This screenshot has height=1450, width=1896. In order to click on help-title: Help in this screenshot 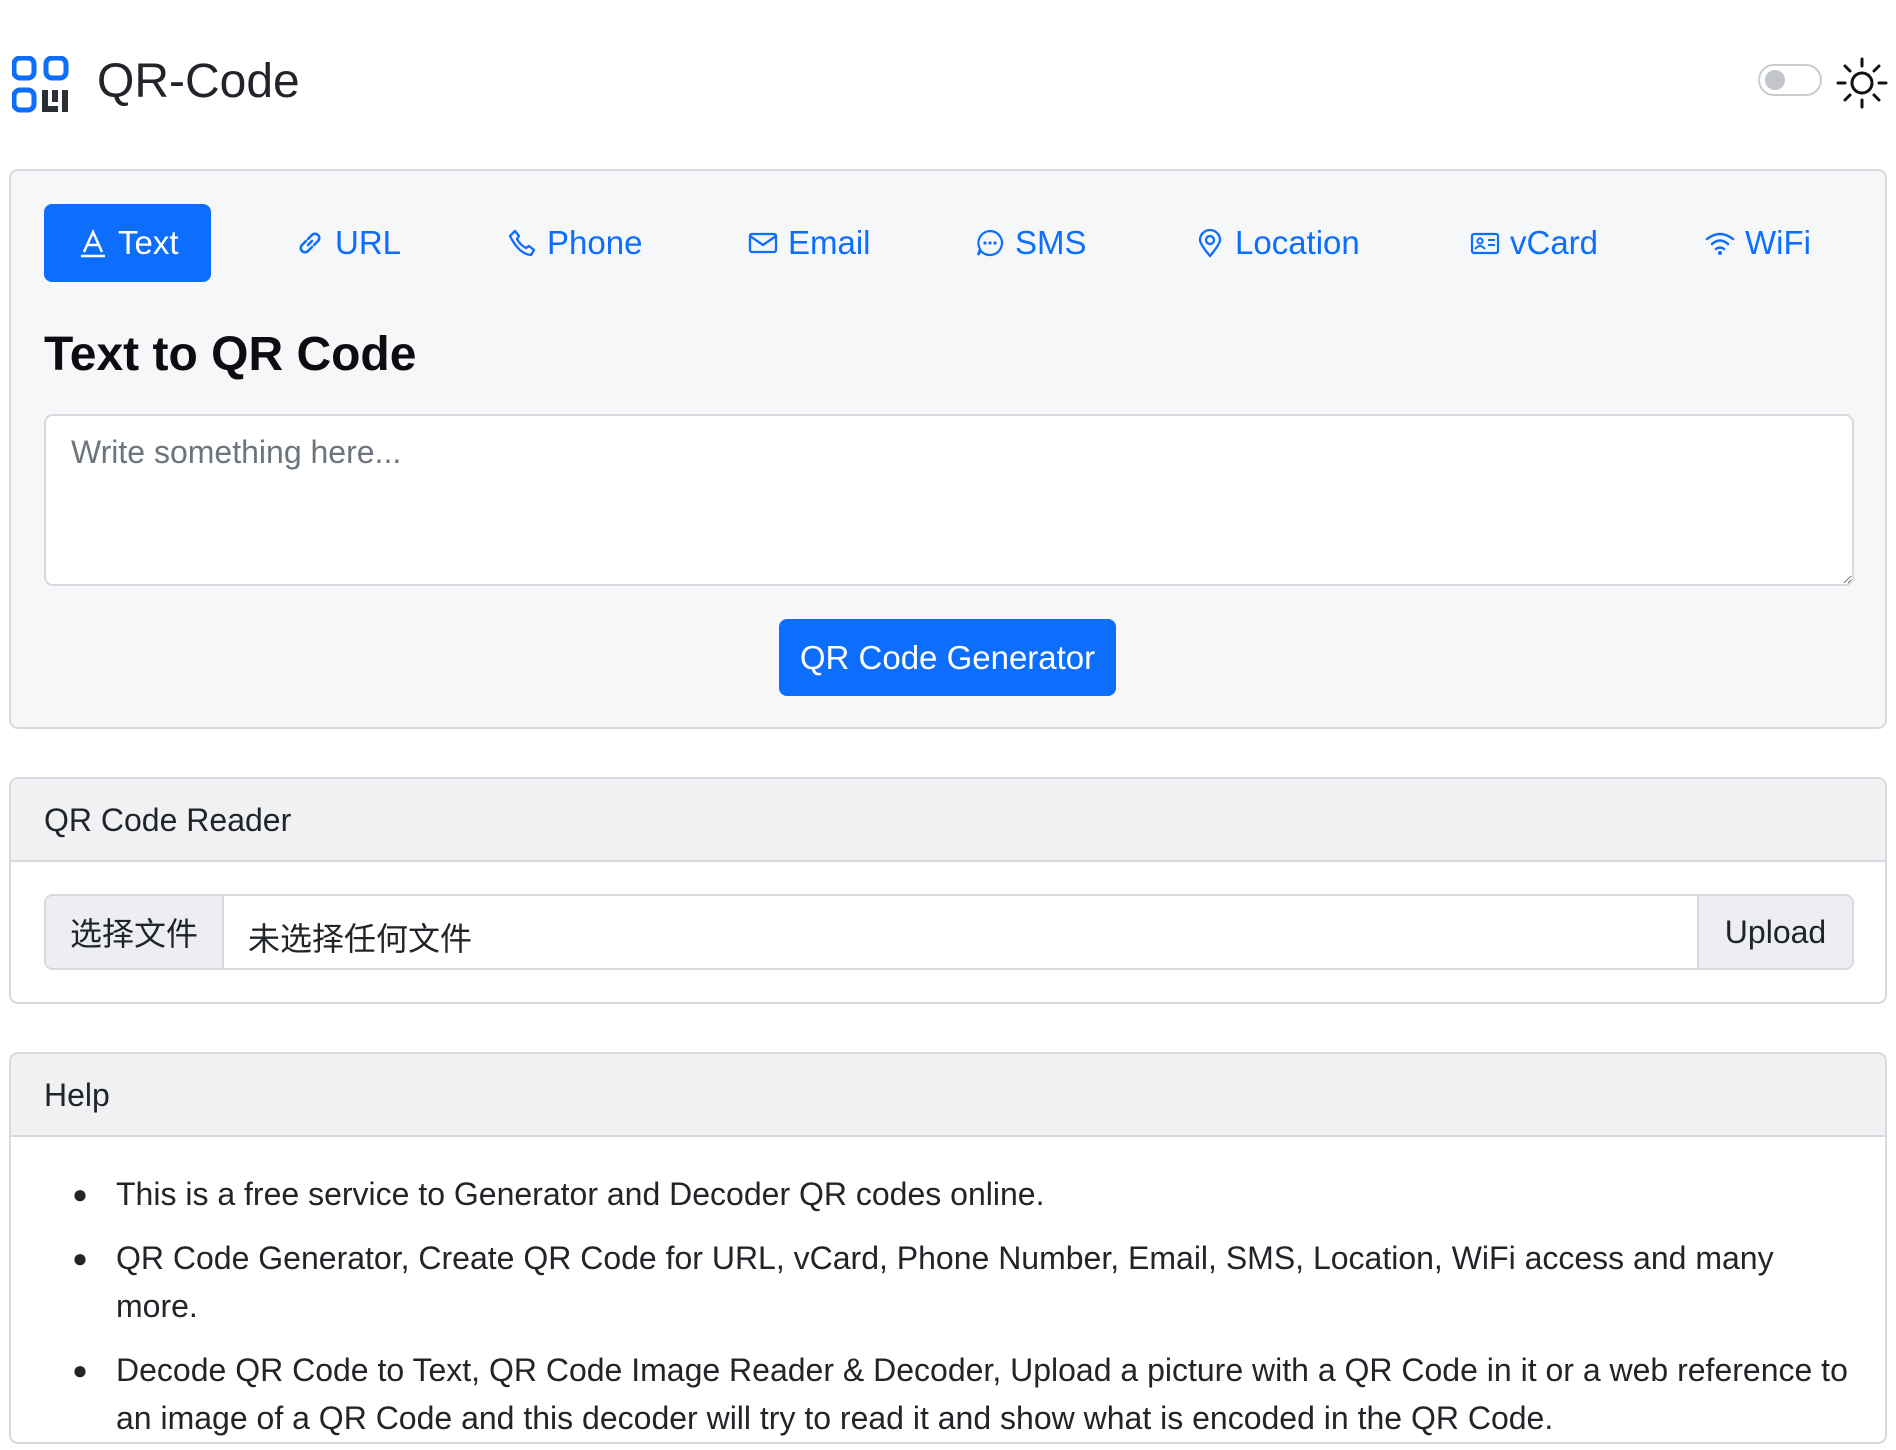, I will do `click(77, 1095)`.